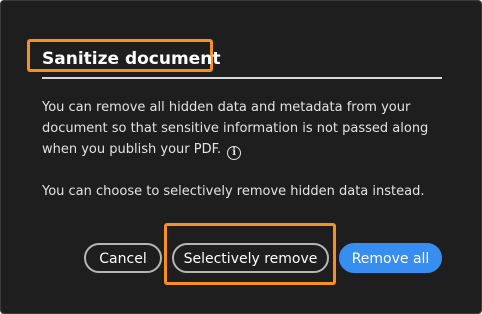 The width and height of the screenshot is (482, 314). I want to click on info-icon: i, so click(234, 153).